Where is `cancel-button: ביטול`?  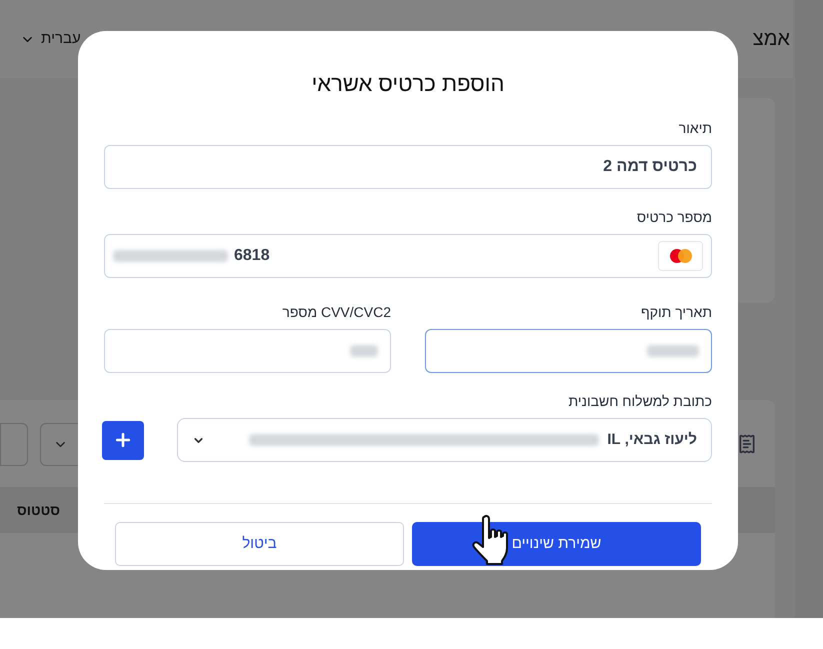
cancel-button: ביטול is located at coordinates (259, 544).